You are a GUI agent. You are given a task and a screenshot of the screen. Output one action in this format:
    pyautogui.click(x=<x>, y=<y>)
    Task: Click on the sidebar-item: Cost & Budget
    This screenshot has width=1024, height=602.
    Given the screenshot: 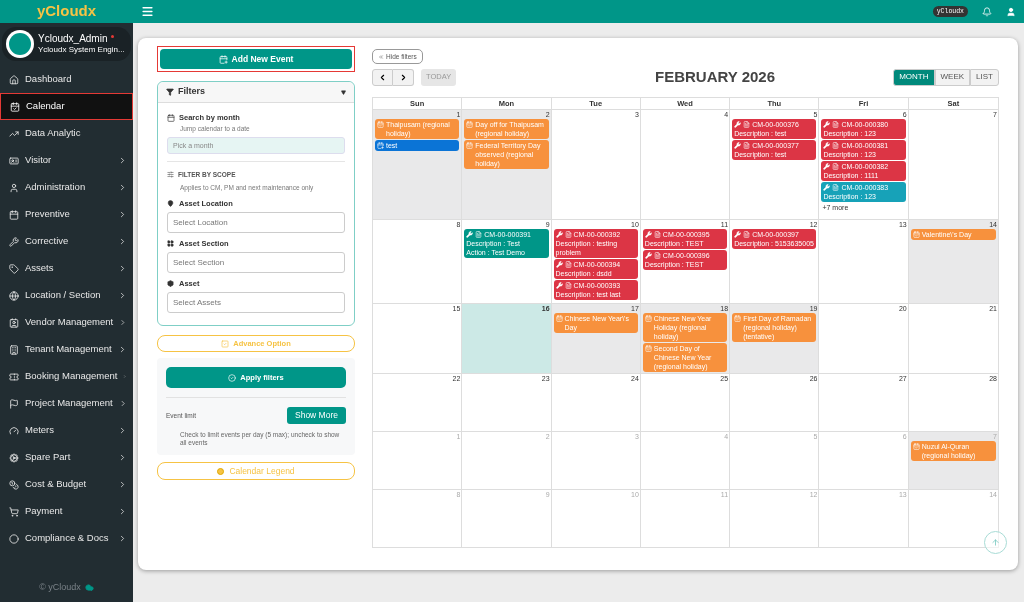 What is the action you would take?
    pyautogui.click(x=66, y=484)
    